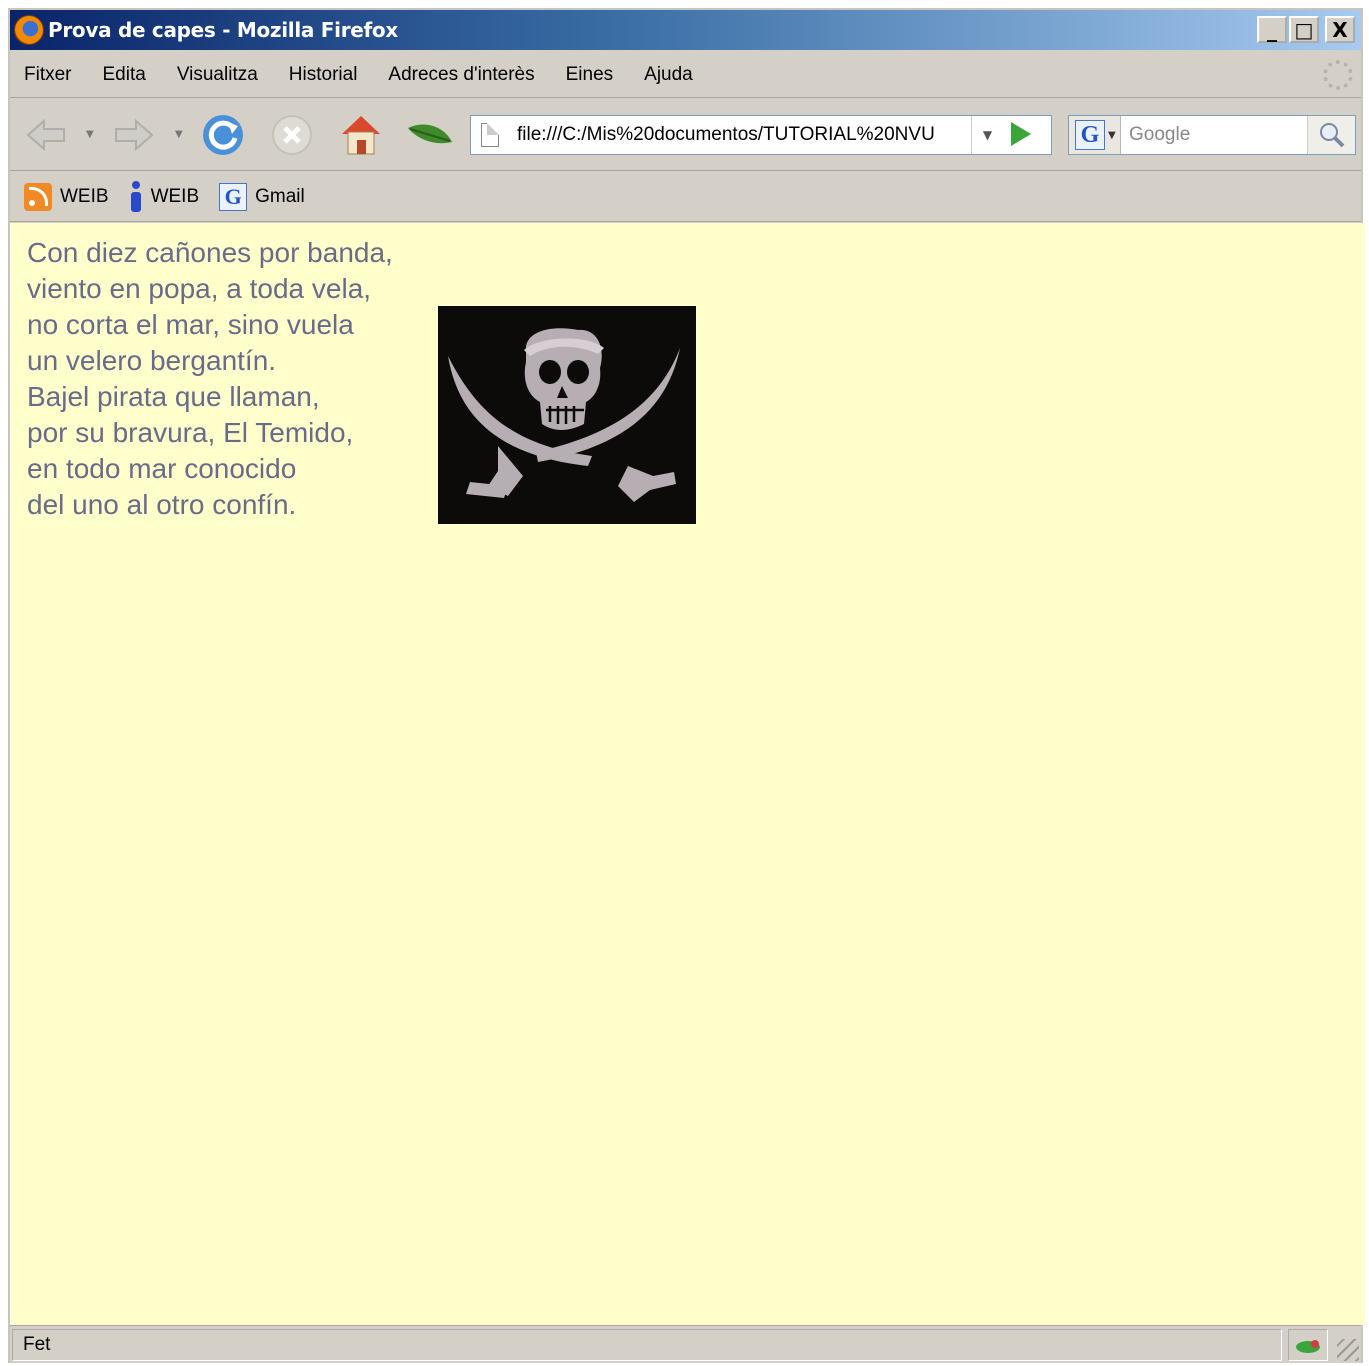 The image size is (1369, 1366). Describe the element at coordinates (567, 415) in the screenshot. I see `pirate-flag-icon` at that location.